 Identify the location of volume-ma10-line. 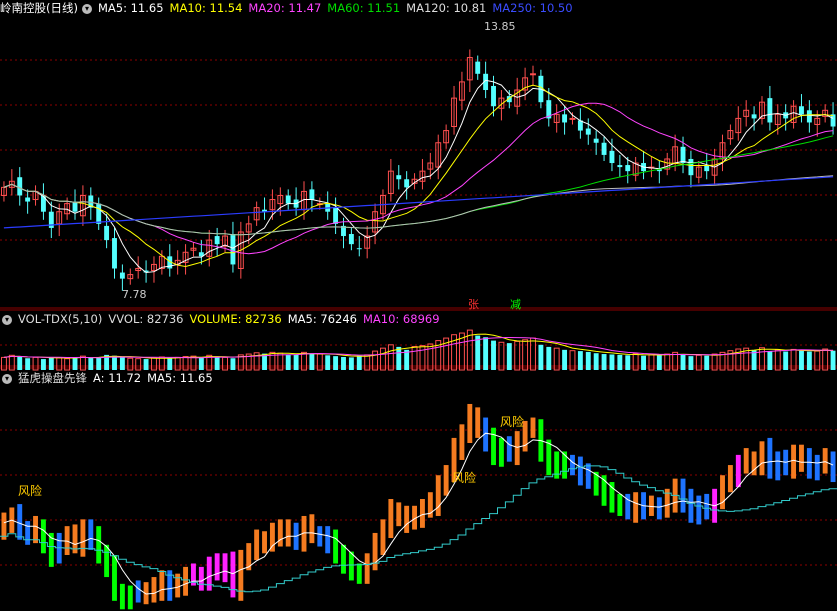
(418, 347).